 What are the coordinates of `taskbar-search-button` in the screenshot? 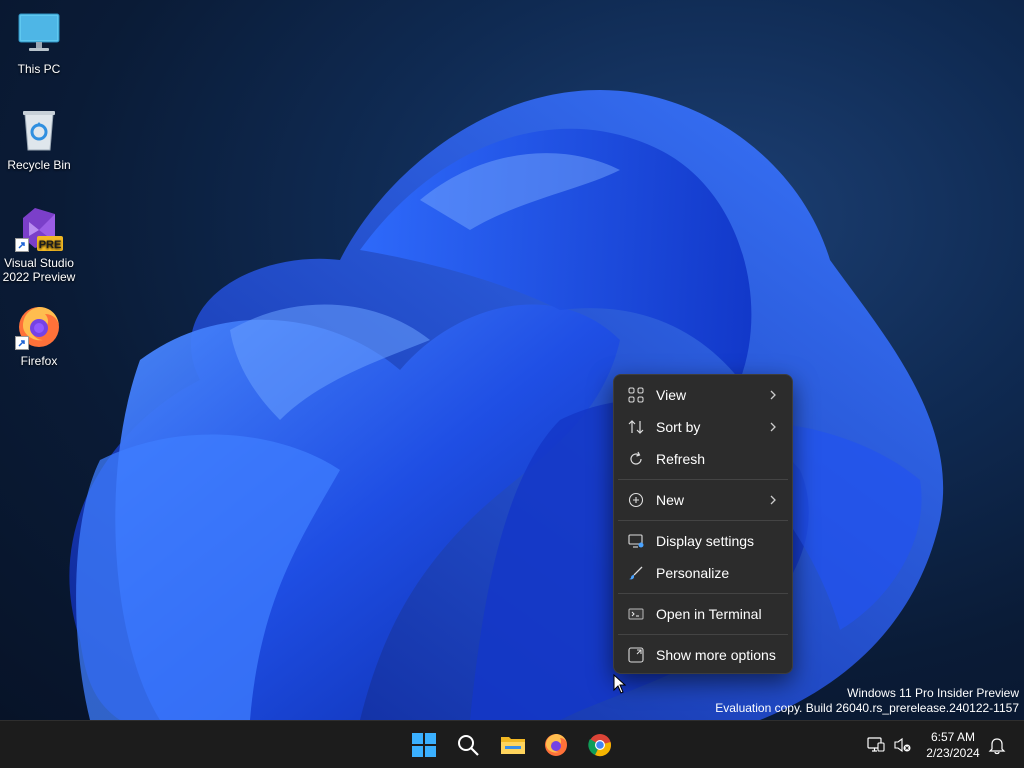 It's located at (468, 745).